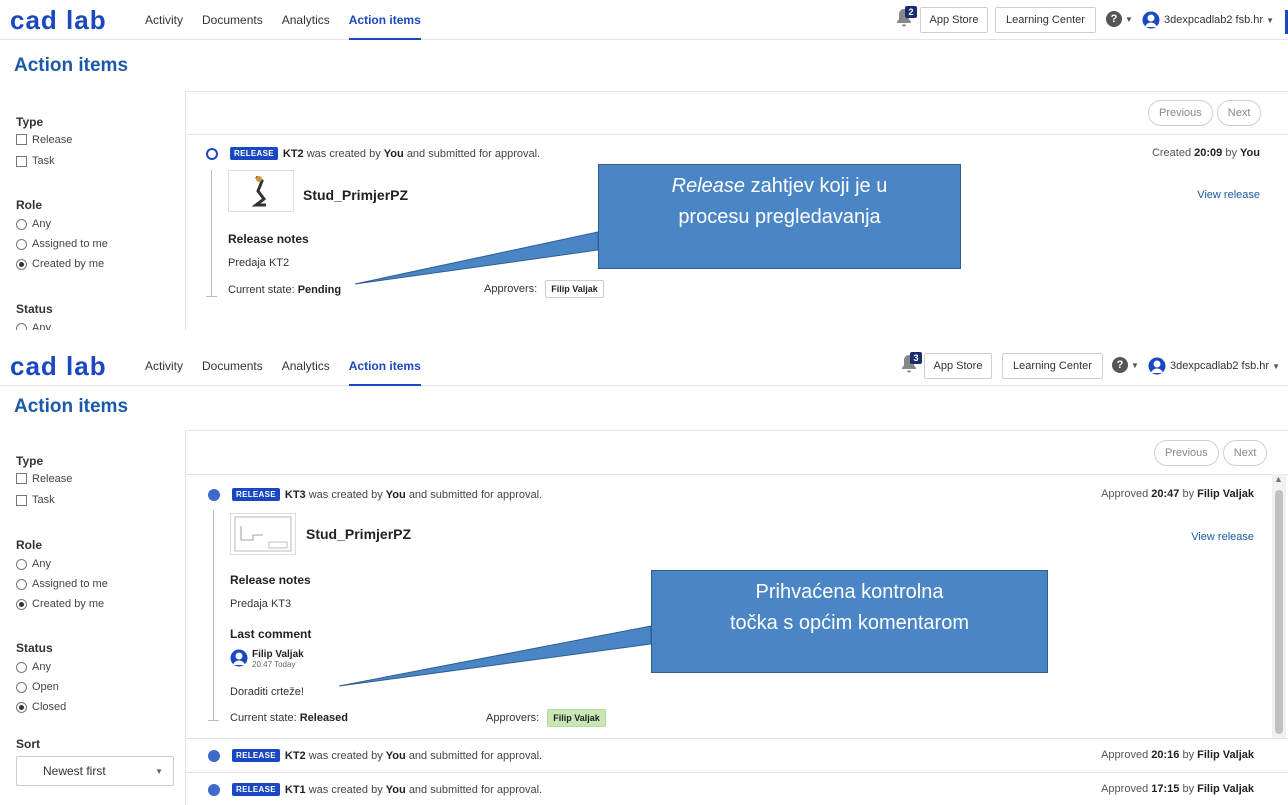 Image resolution: width=1288 pixels, height=805 pixels. Describe the element at coordinates (71, 406) in the screenshot. I see `page-title: Action items` at that location.